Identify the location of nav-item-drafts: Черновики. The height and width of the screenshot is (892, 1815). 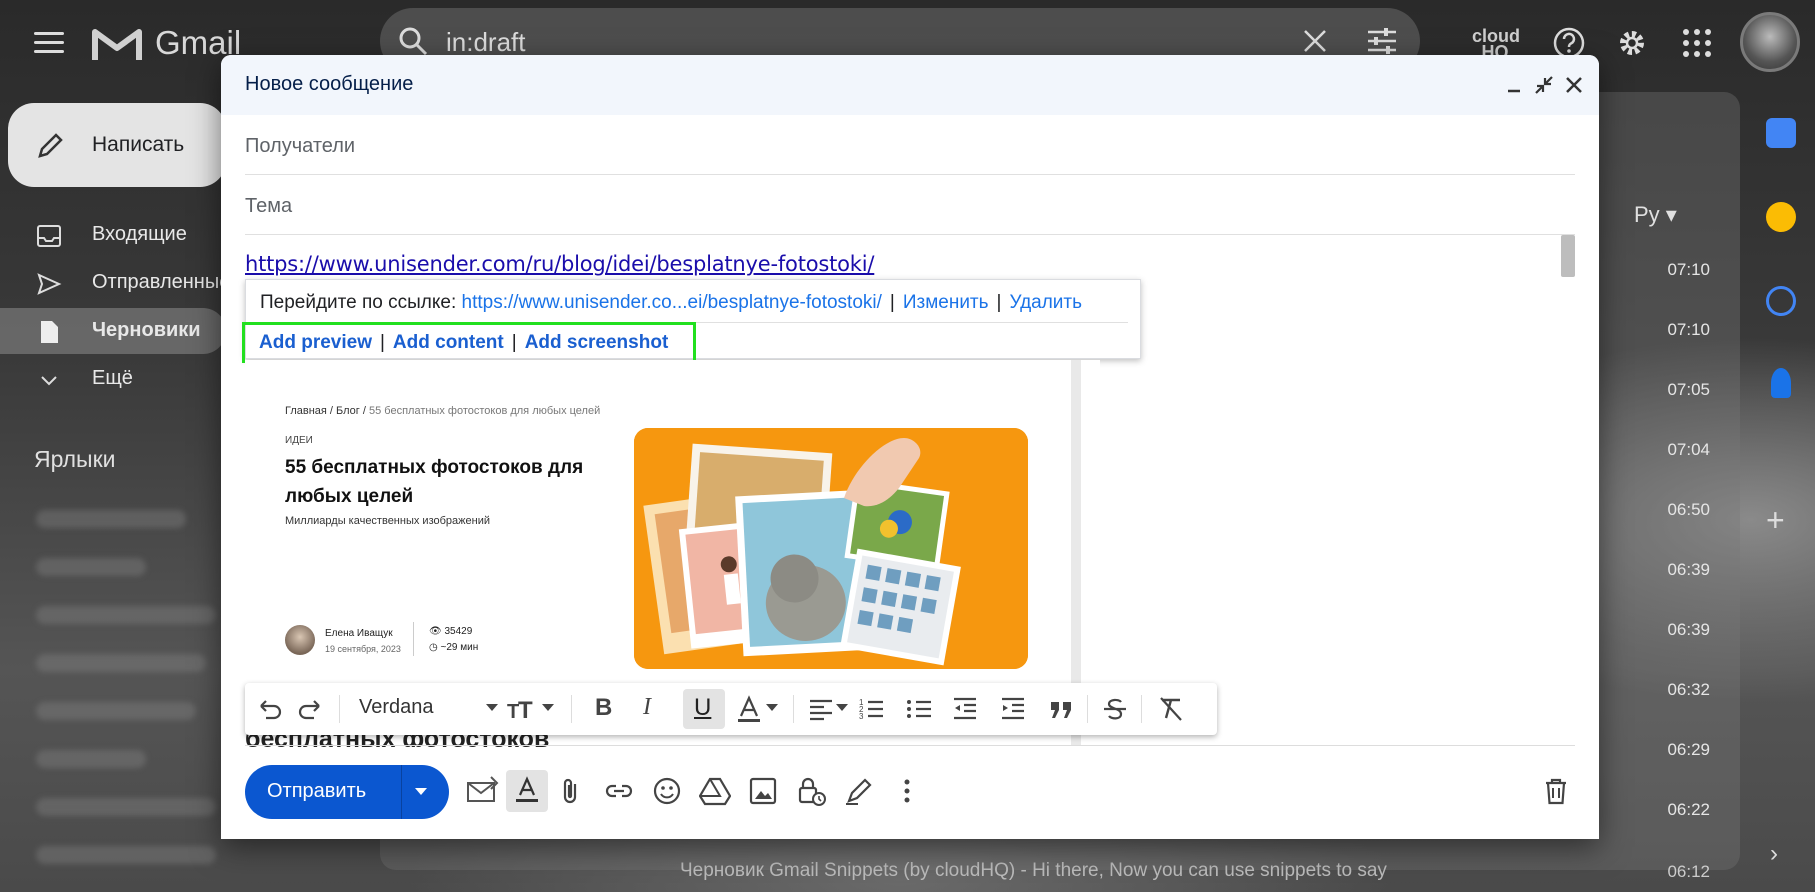
(113, 331).